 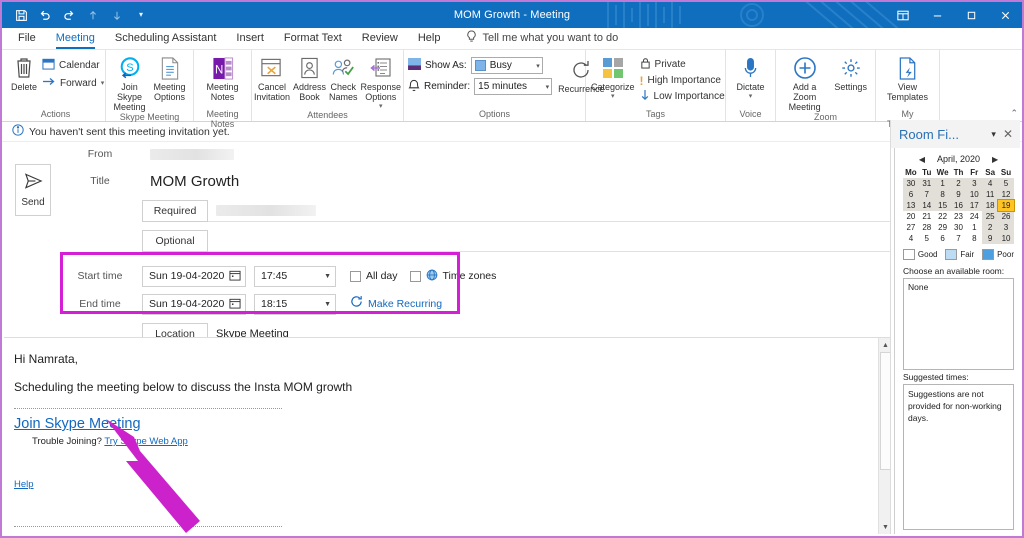 What do you see at coordinates (69, 15) in the screenshot?
I see `redo-icon` at bounding box center [69, 15].